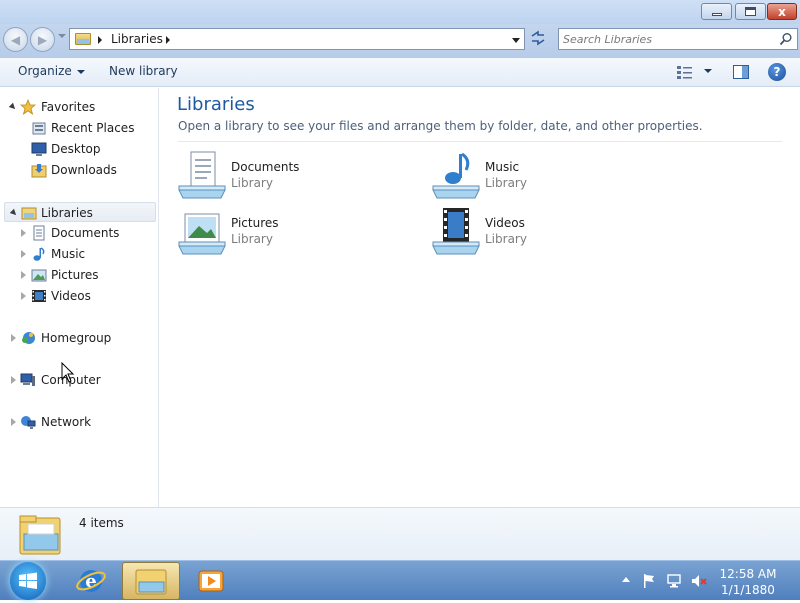 This screenshot has width=800, height=603. Describe the element at coordinates (265, 167) in the screenshot. I see `library-name: Documents` at that location.